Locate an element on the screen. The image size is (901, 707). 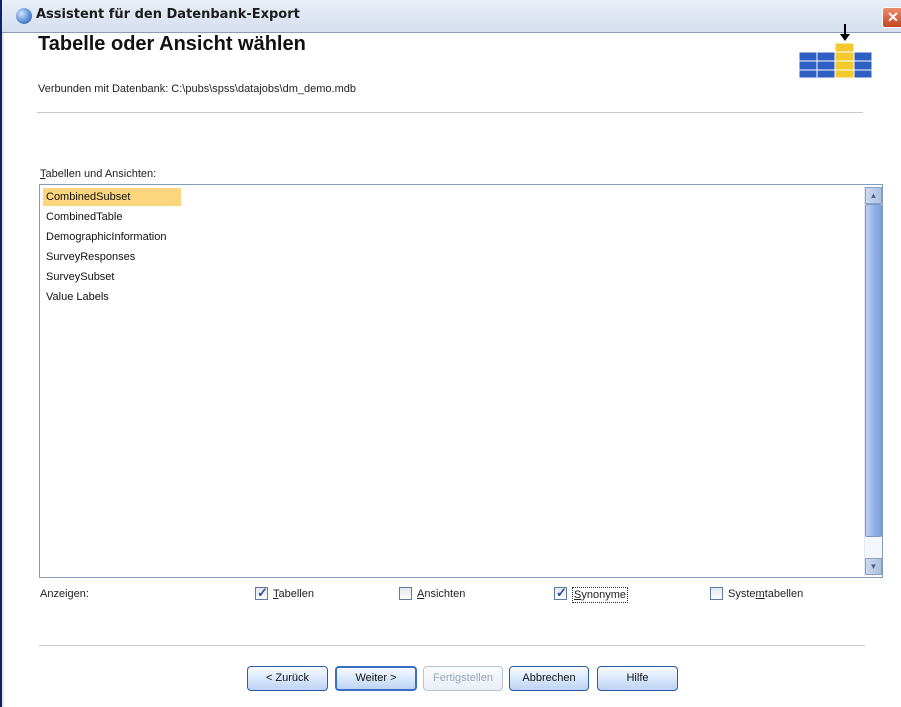
app-database-icon is located at coordinates (24, 16).